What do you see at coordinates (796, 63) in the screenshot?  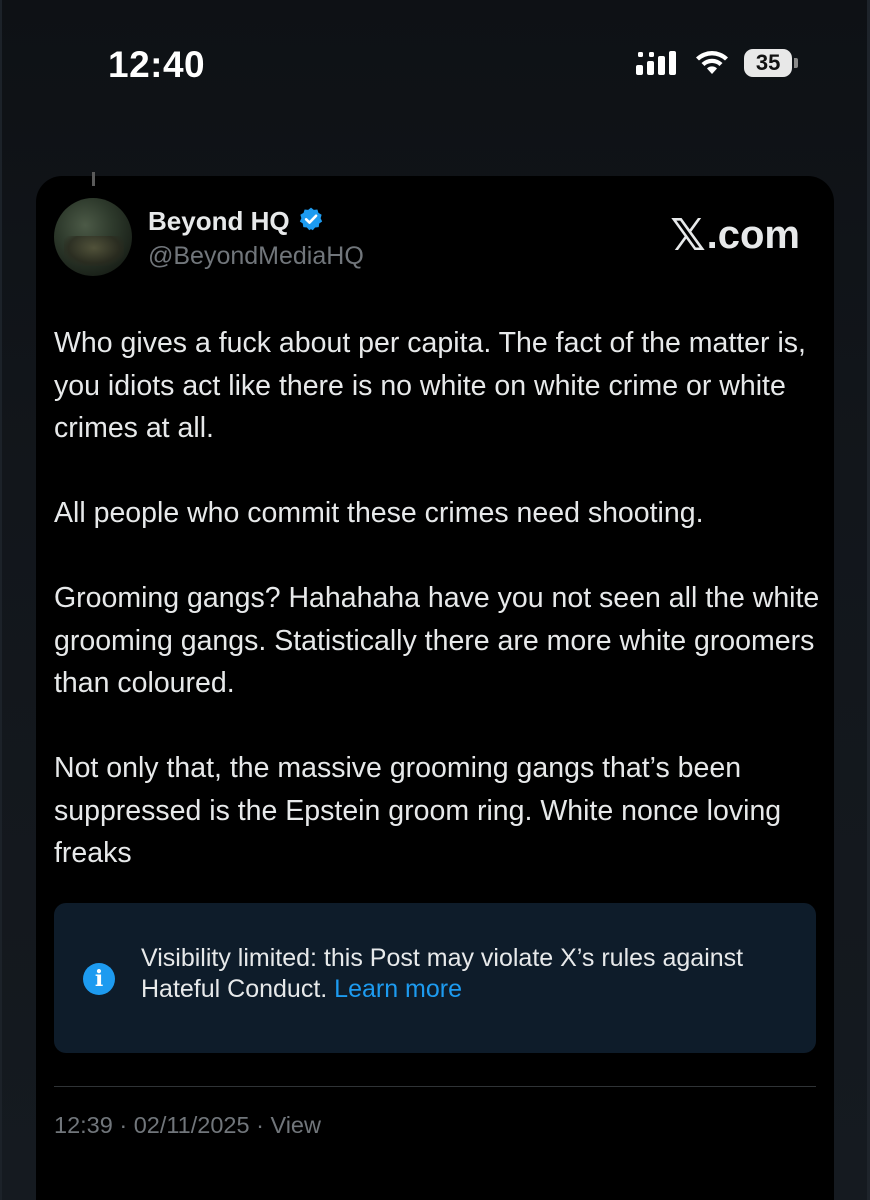 I see `battery-nub` at bounding box center [796, 63].